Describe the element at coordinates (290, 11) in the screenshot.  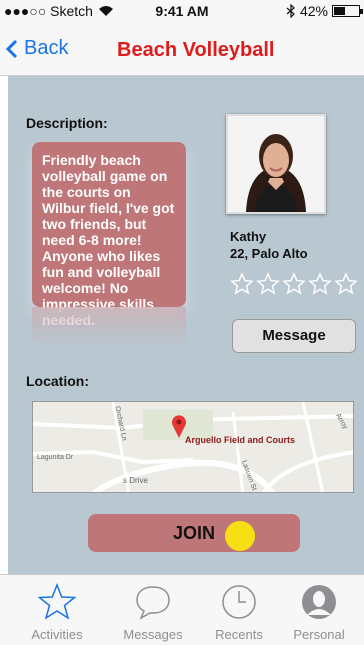
I see `bluetooth-icon` at that location.